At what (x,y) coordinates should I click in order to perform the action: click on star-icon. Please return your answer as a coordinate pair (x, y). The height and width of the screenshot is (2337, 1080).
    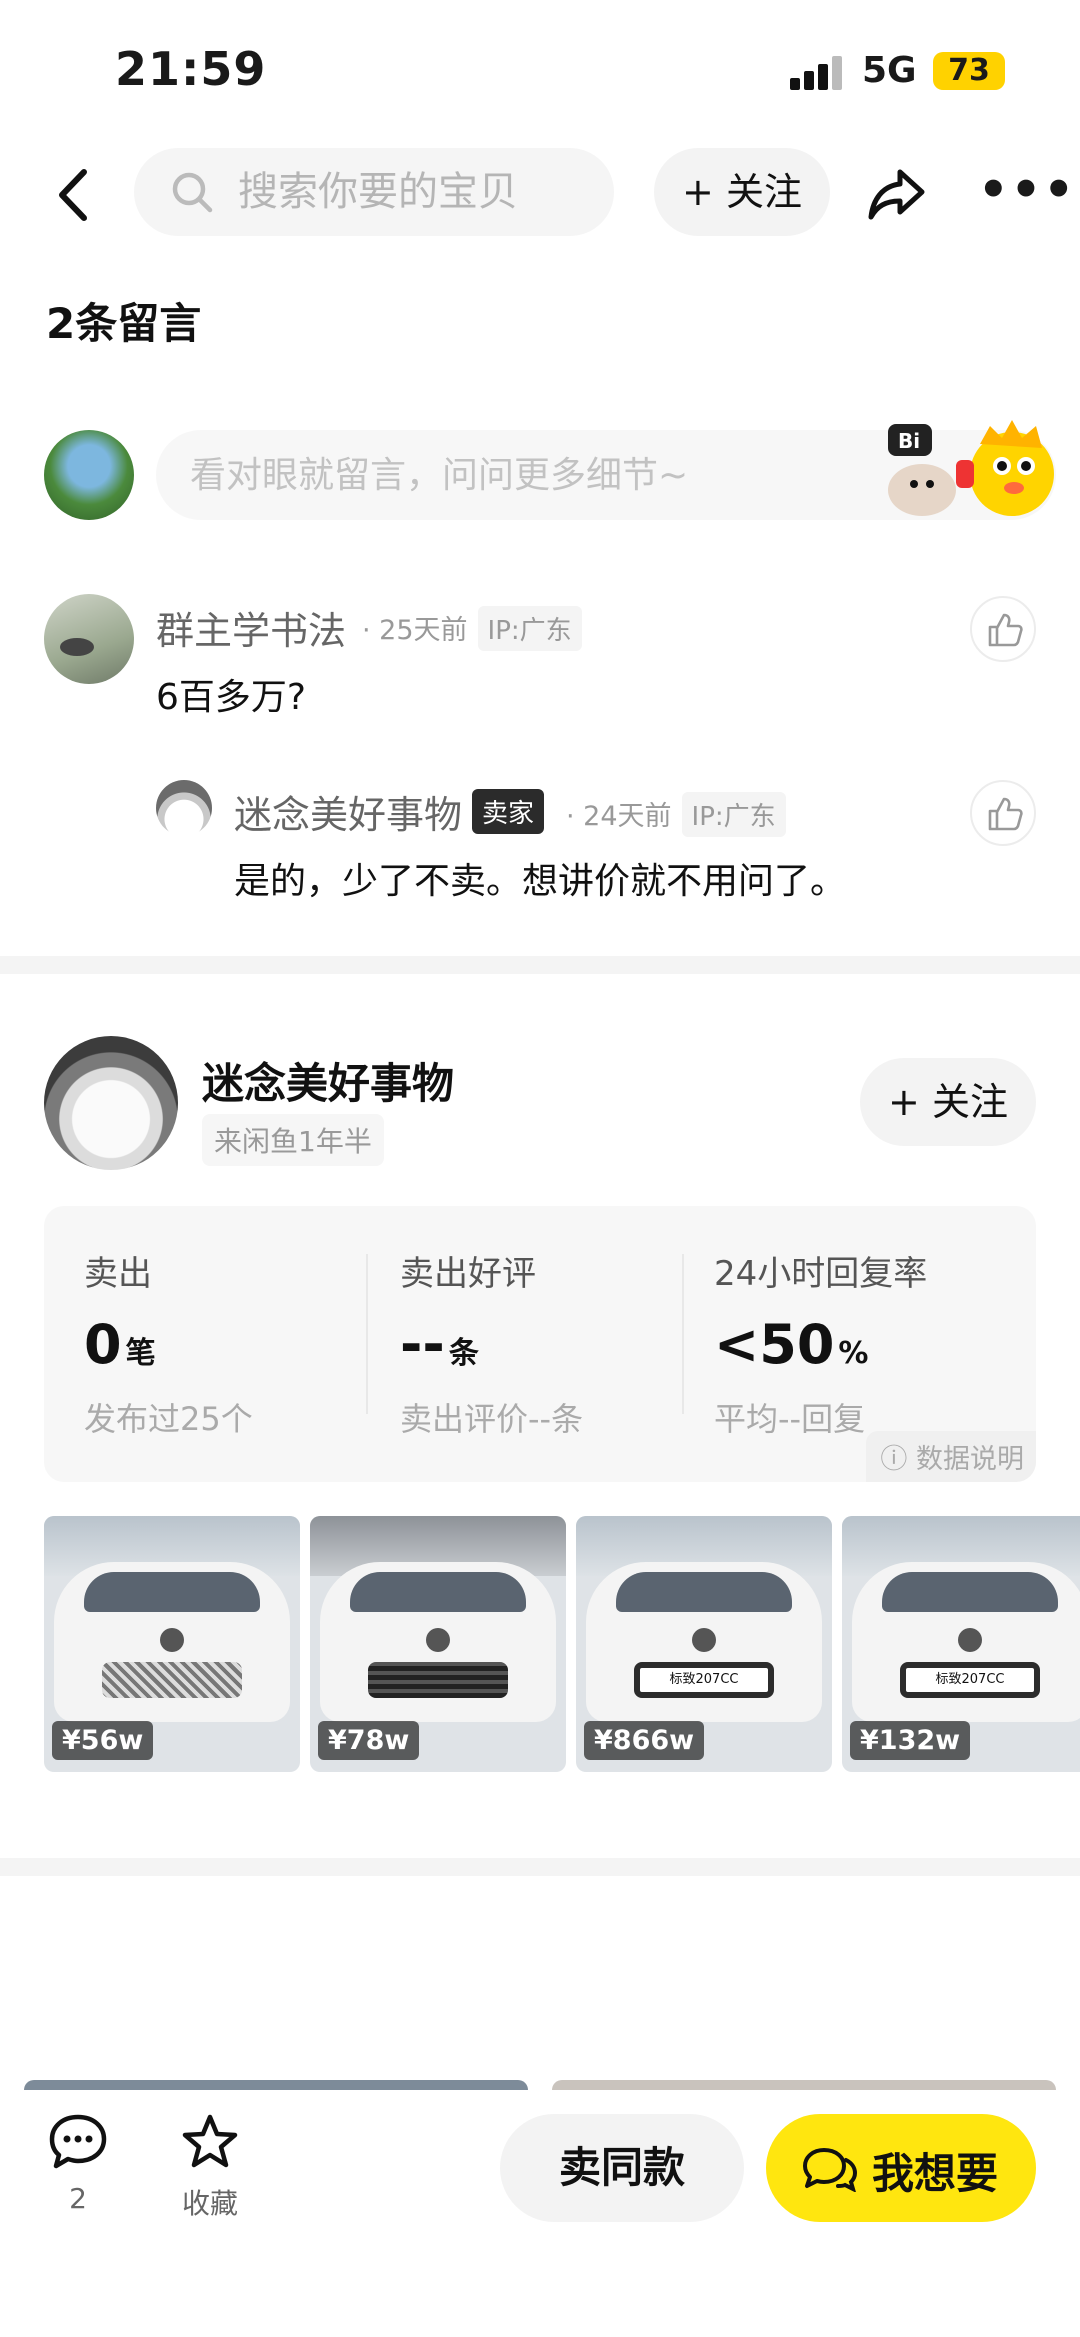
    Looking at the image, I should click on (210, 2141).